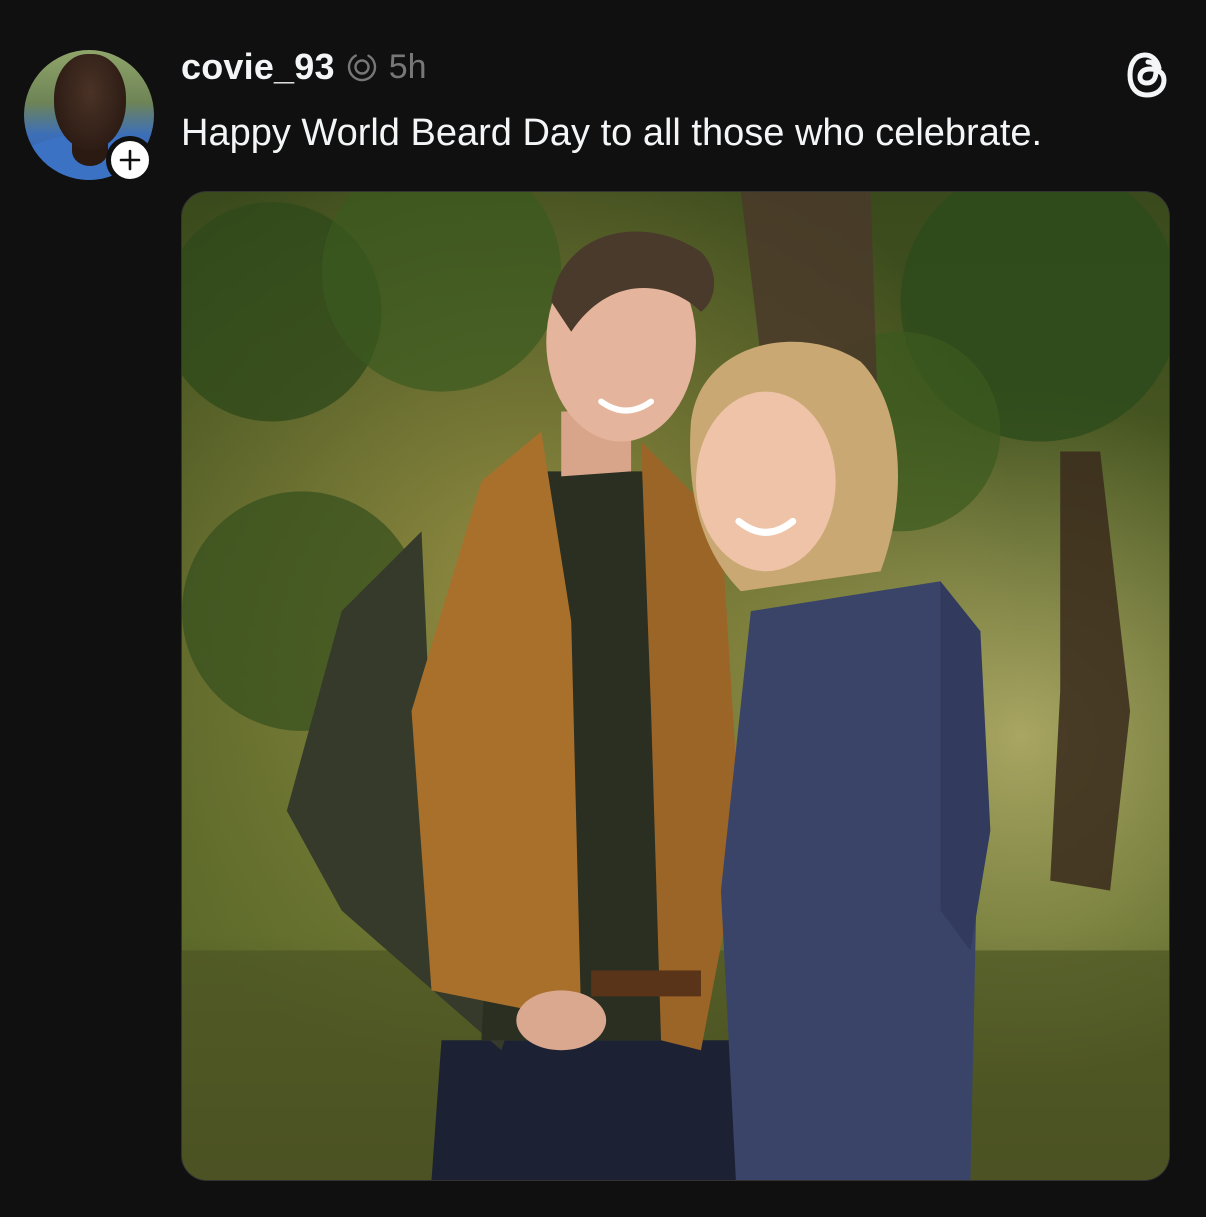 The image size is (1206, 1217). What do you see at coordinates (90, 117) in the screenshot?
I see `author-avatar` at bounding box center [90, 117].